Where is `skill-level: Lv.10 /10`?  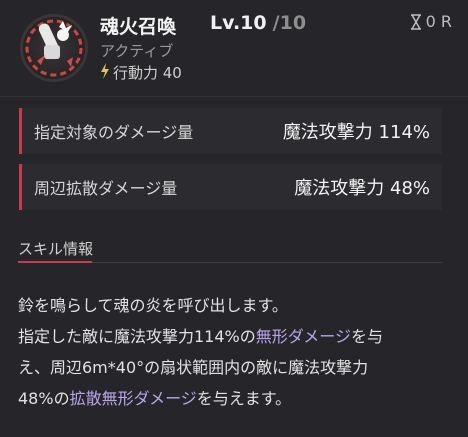 skill-level: Lv.10 /10 is located at coordinates (258, 23).